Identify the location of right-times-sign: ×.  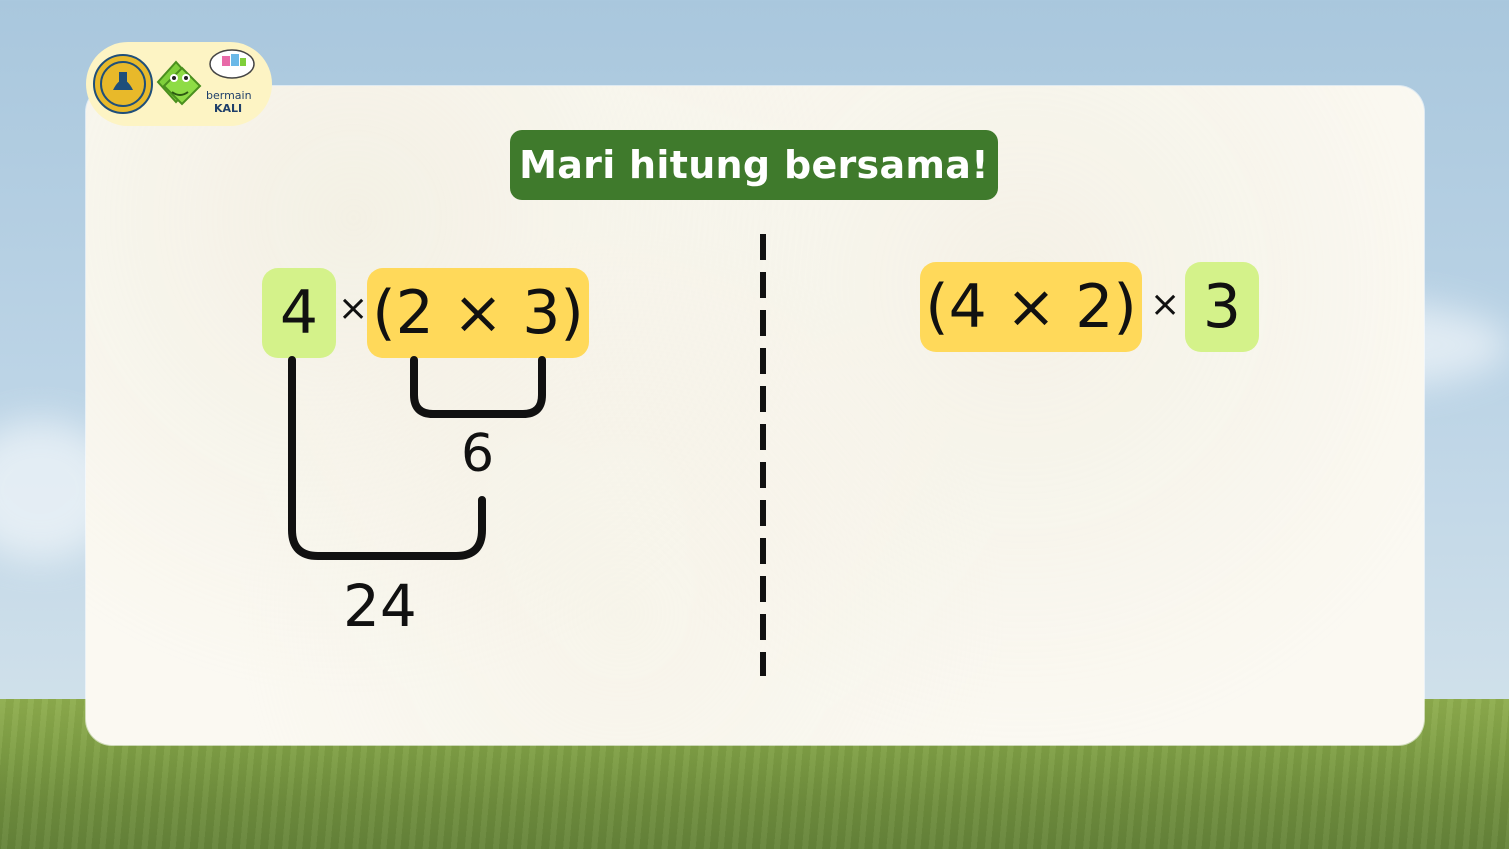
(1165, 304).